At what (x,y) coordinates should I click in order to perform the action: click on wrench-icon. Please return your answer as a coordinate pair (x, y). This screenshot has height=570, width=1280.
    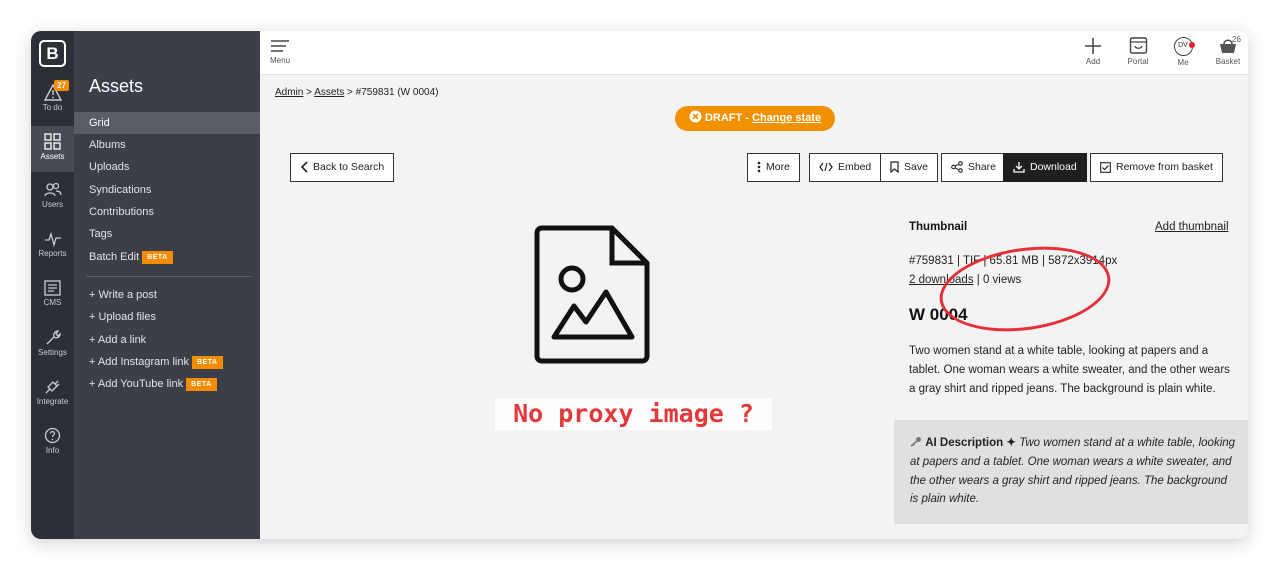
    Looking at the image, I should click on (53, 337).